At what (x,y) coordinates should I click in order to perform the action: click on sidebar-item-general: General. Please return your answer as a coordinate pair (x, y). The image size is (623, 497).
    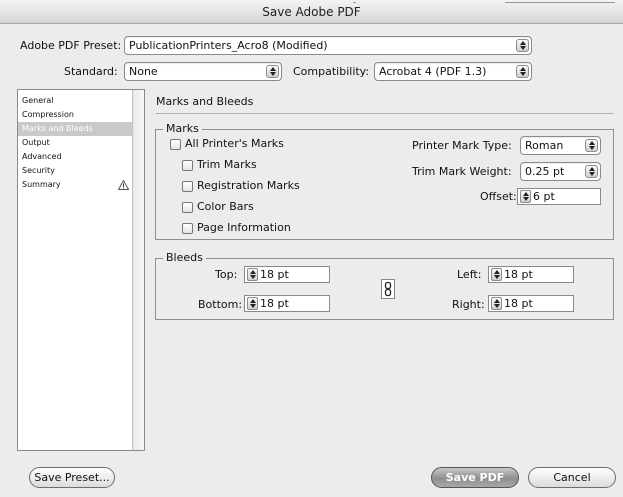
    Looking at the image, I should click on (75, 101).